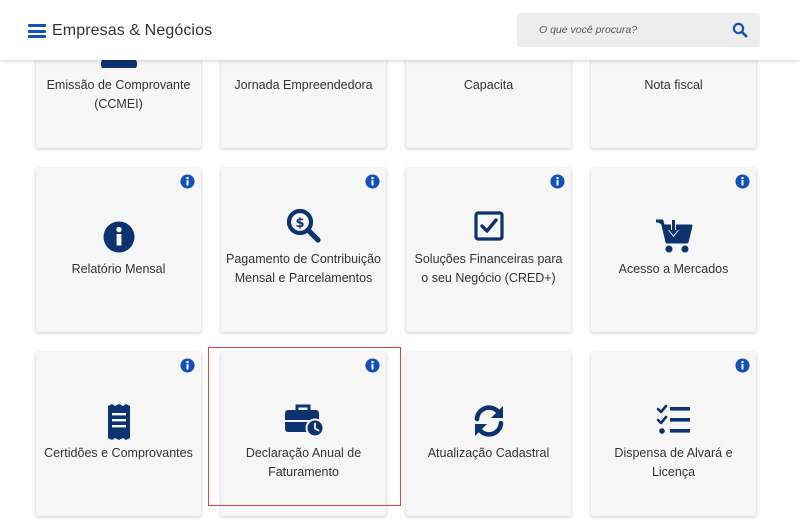 This screenshot has height=522, width=800. I want to click on receipt-icon, so click(118, 422).